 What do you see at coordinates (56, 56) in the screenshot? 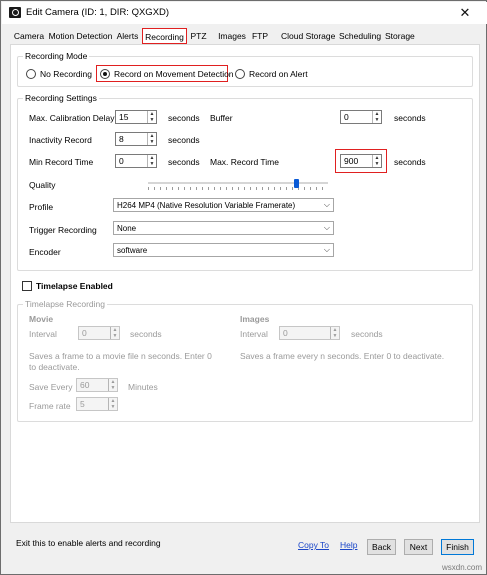
I see `recording-mode-title: Recording Mode` at bounding box center [56, 56].